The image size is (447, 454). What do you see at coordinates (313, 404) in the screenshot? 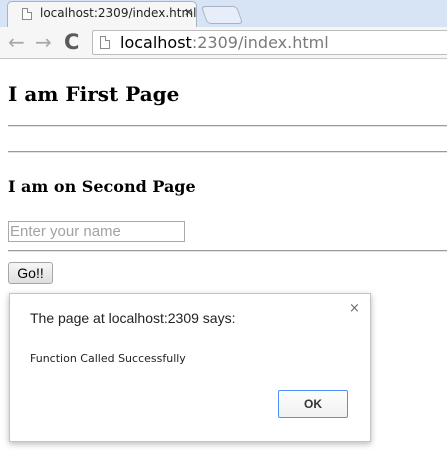
I see `ok-button: OK` at bounding box center [313, 404].